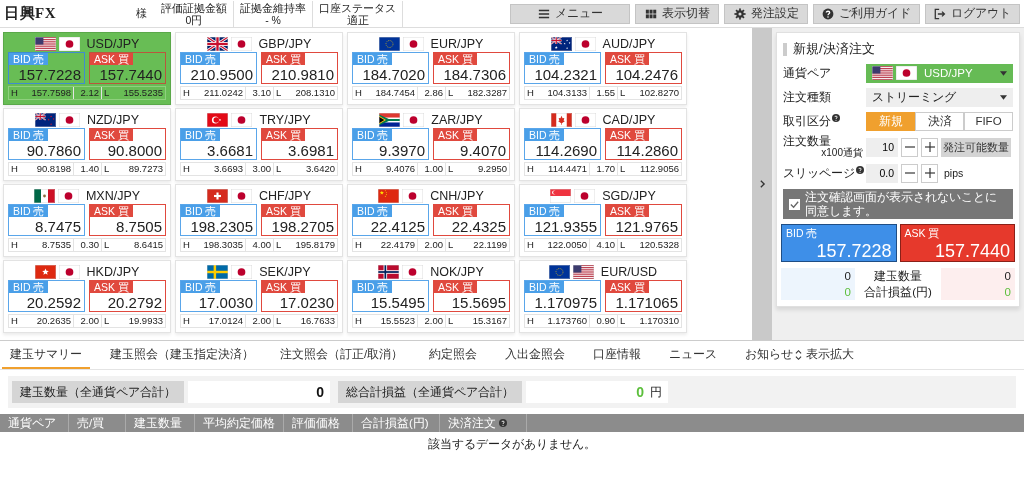 The height and width of the screenshot is (496, 1024). Describe the element at coordinates (854, 251) in the screenshot. I see `bid-price: 157.7228` at that location.